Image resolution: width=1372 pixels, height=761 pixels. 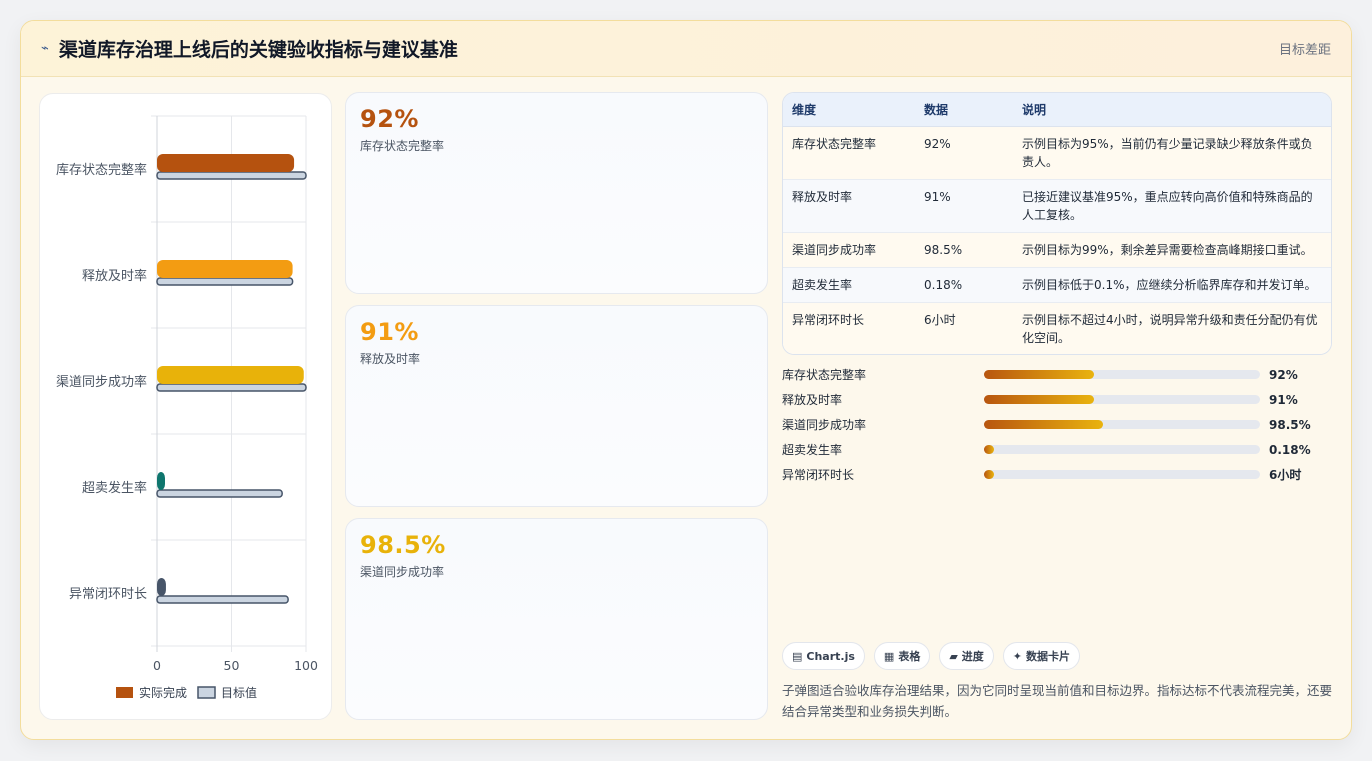 What do you see at coordinates (812, 400) in the screenshot?
I see `progress-label: 释放及时率` at bounding box center [812, 400].